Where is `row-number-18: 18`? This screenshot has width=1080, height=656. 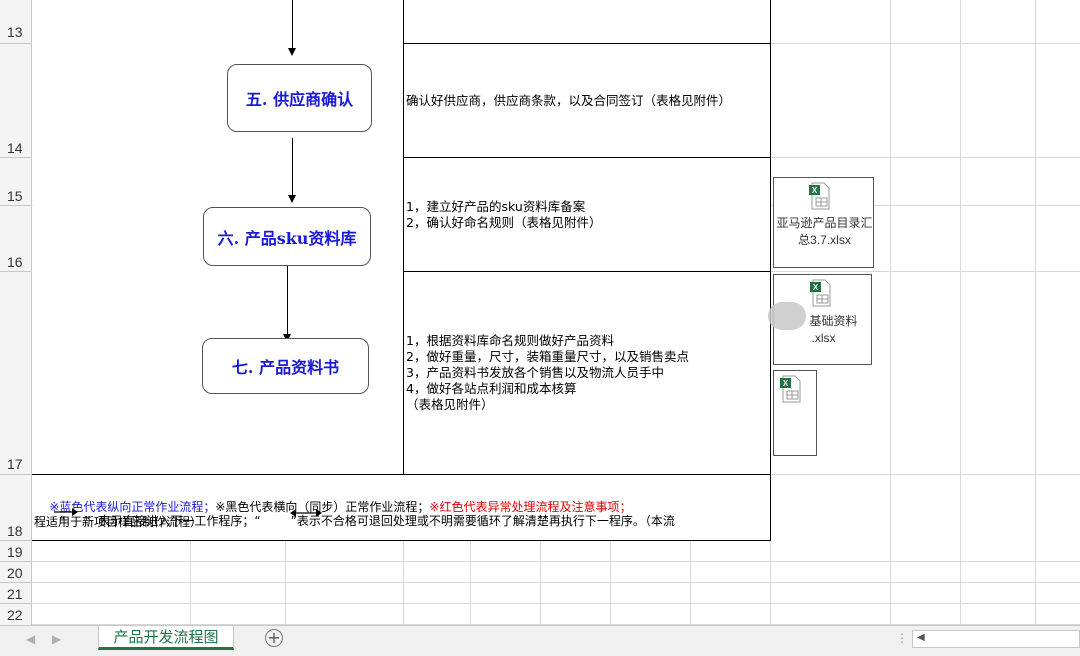 row-number-18: 18 is located at coordinates (18, 531).